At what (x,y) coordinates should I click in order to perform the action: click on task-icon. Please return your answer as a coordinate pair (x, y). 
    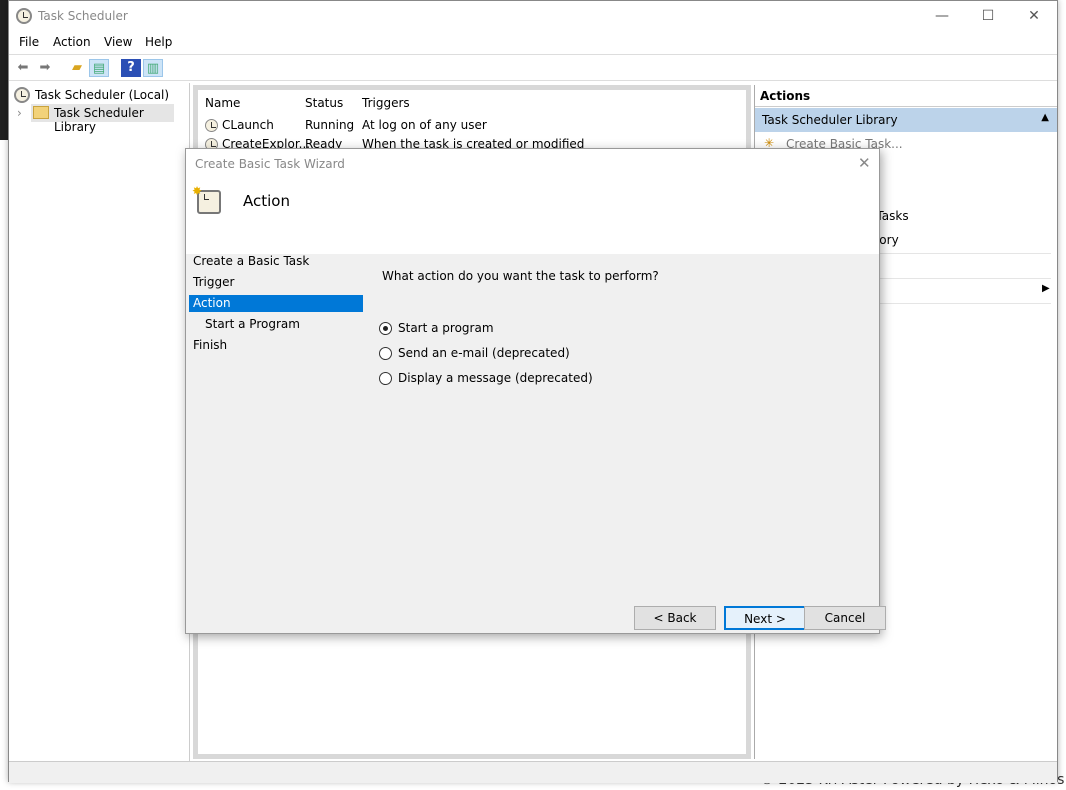
    Looking at the image, I should click on (211, 125).